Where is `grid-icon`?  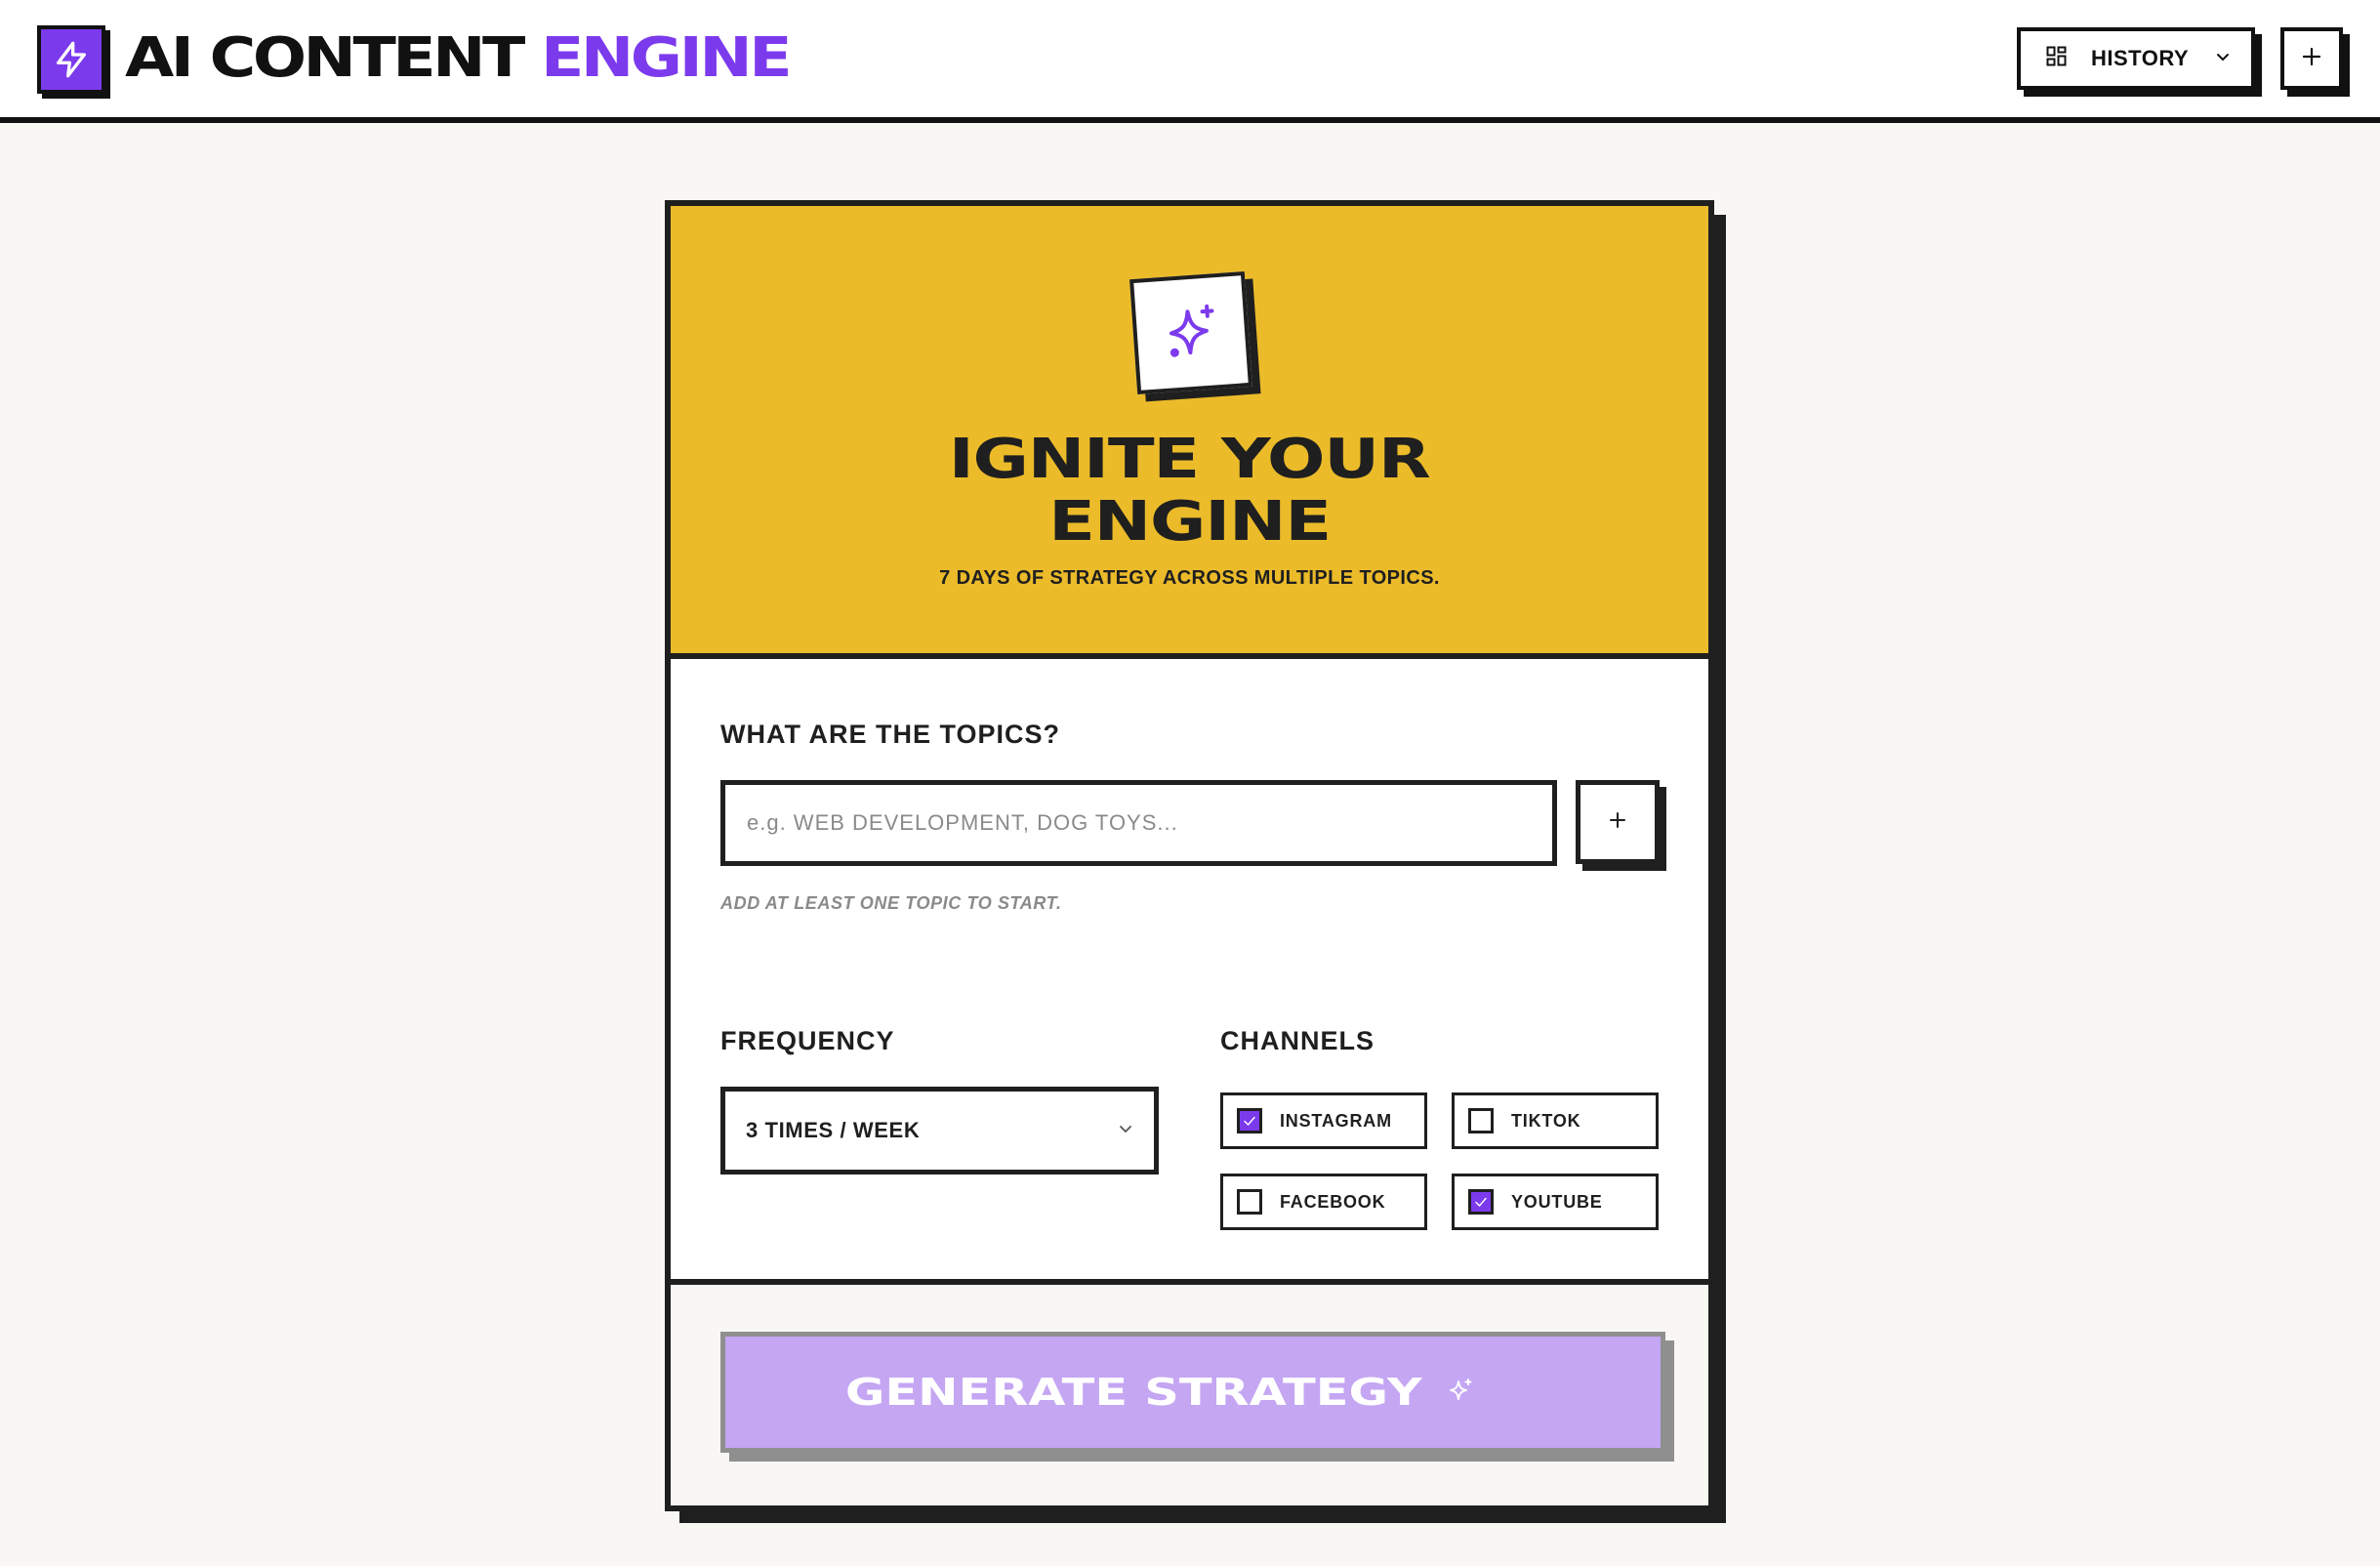
grid-icon is located at coordinates (2057, 59).